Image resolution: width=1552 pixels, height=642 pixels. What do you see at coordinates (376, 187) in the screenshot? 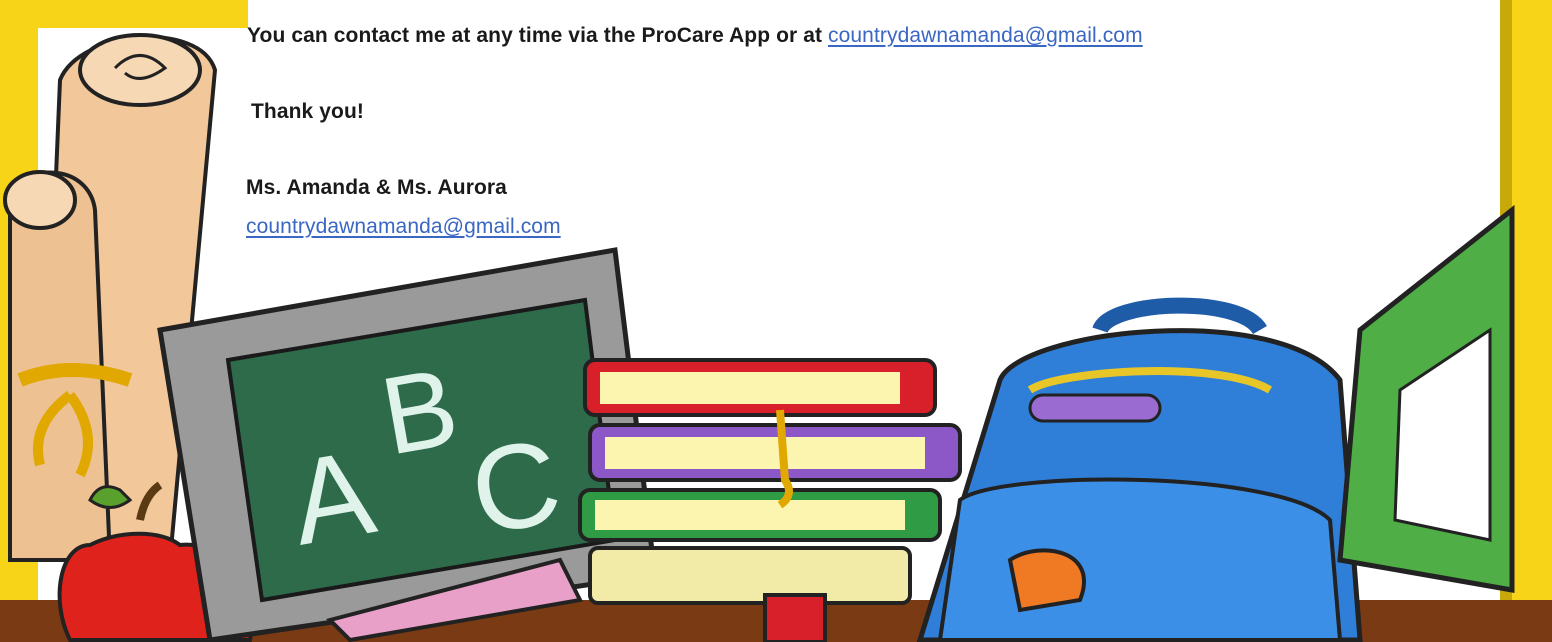
I see `signature-names: Ms. Amanda & Ms. Aurora` at bounding box center [376, 187].